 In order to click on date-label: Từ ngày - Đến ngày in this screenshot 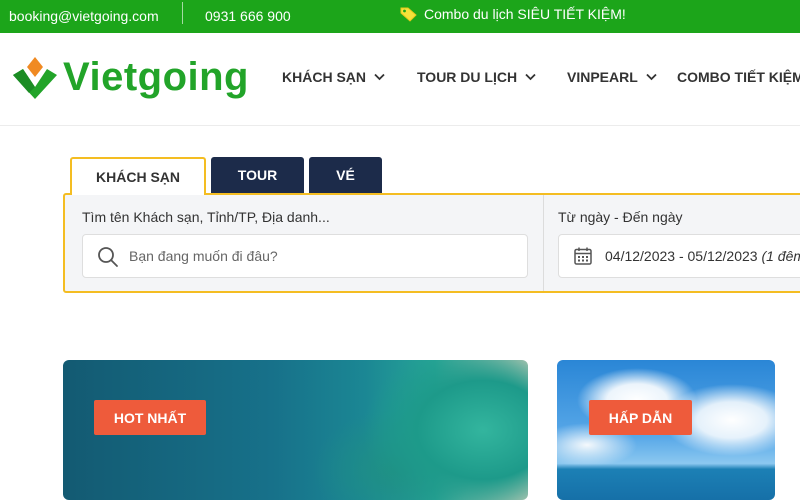, I will do `click(620, 217)`.